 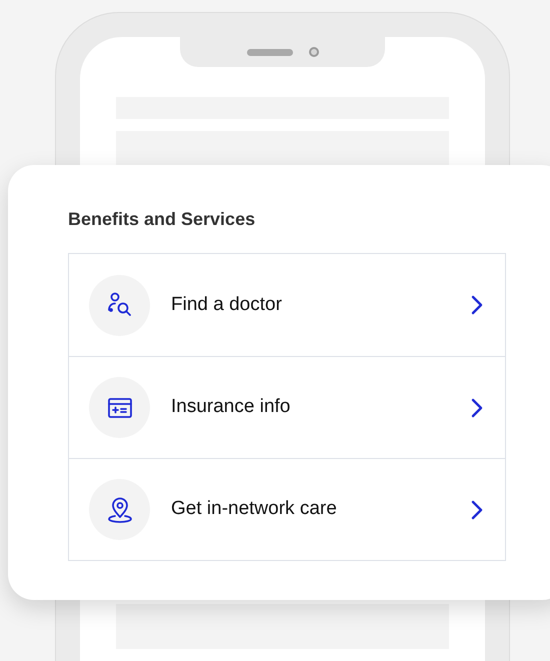 What do you see at coordinates (231, 407) in the screenshot?
I see `service-label: Insurance info` at bounding box center [231, 407].